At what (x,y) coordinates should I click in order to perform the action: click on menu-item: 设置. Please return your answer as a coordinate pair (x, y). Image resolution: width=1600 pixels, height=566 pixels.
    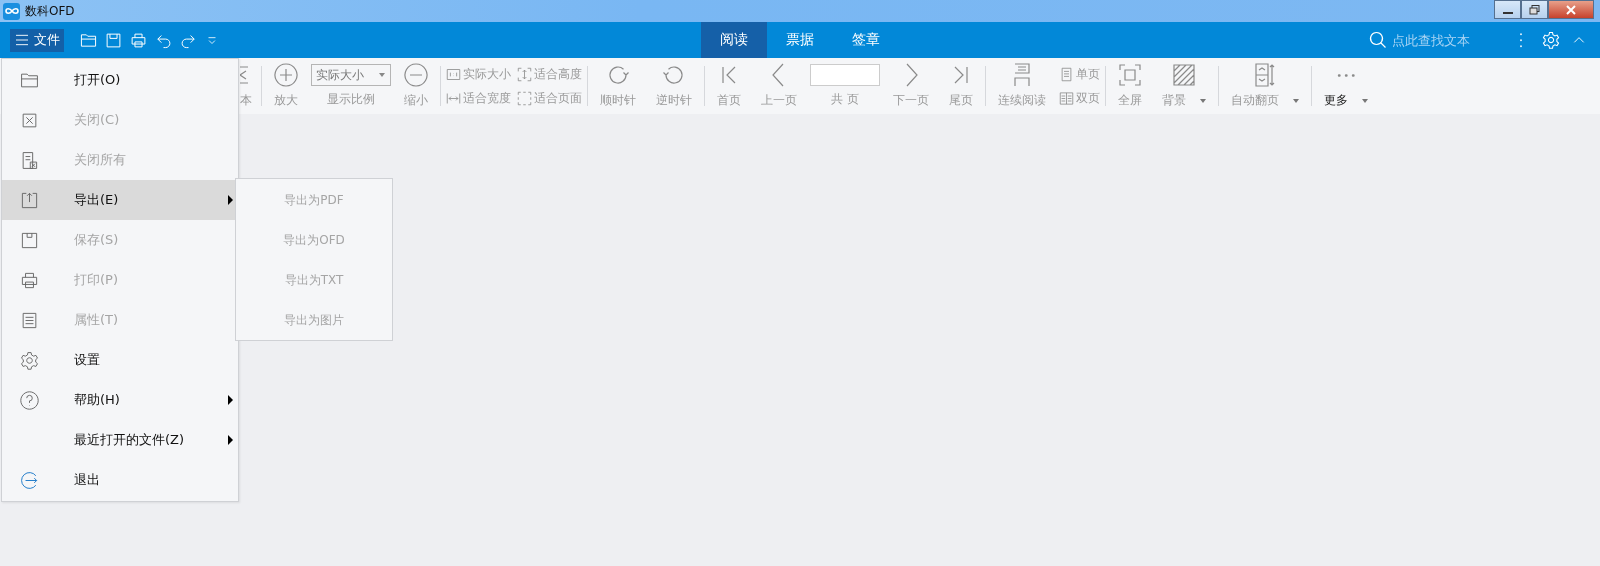
    Looking at the image, I should click on (120, 360).